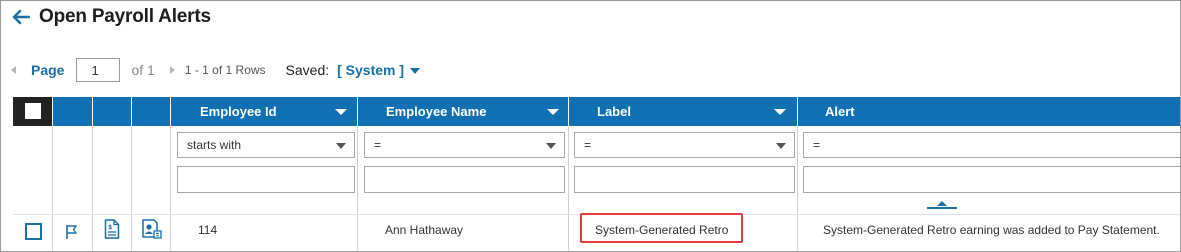  I want to click on operator-value: starts with, so click(214, 145).